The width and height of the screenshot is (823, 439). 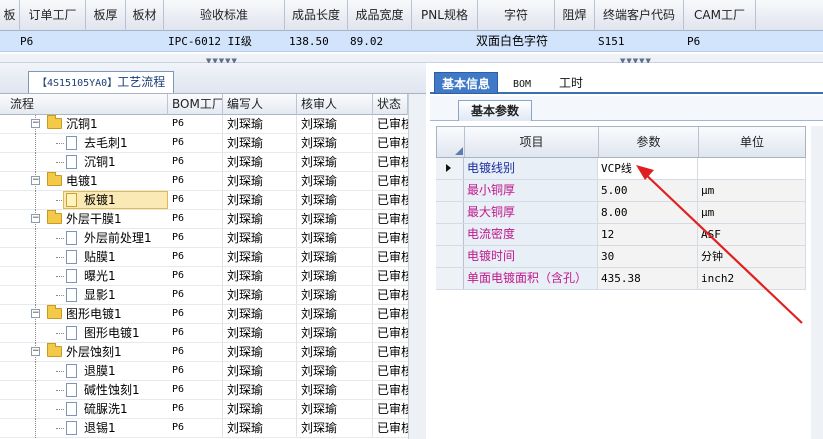 What do you see at coordinates (335, 104) in the screenshot?
I see `col-header-reviewer: 核审人` at bounding box center [335, 104].